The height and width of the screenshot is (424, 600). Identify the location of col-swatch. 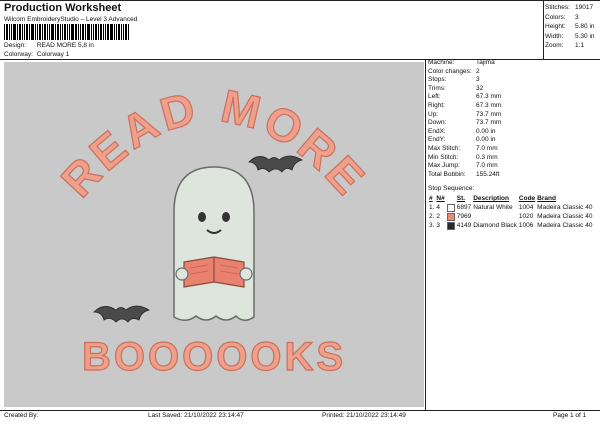
(451, 198).